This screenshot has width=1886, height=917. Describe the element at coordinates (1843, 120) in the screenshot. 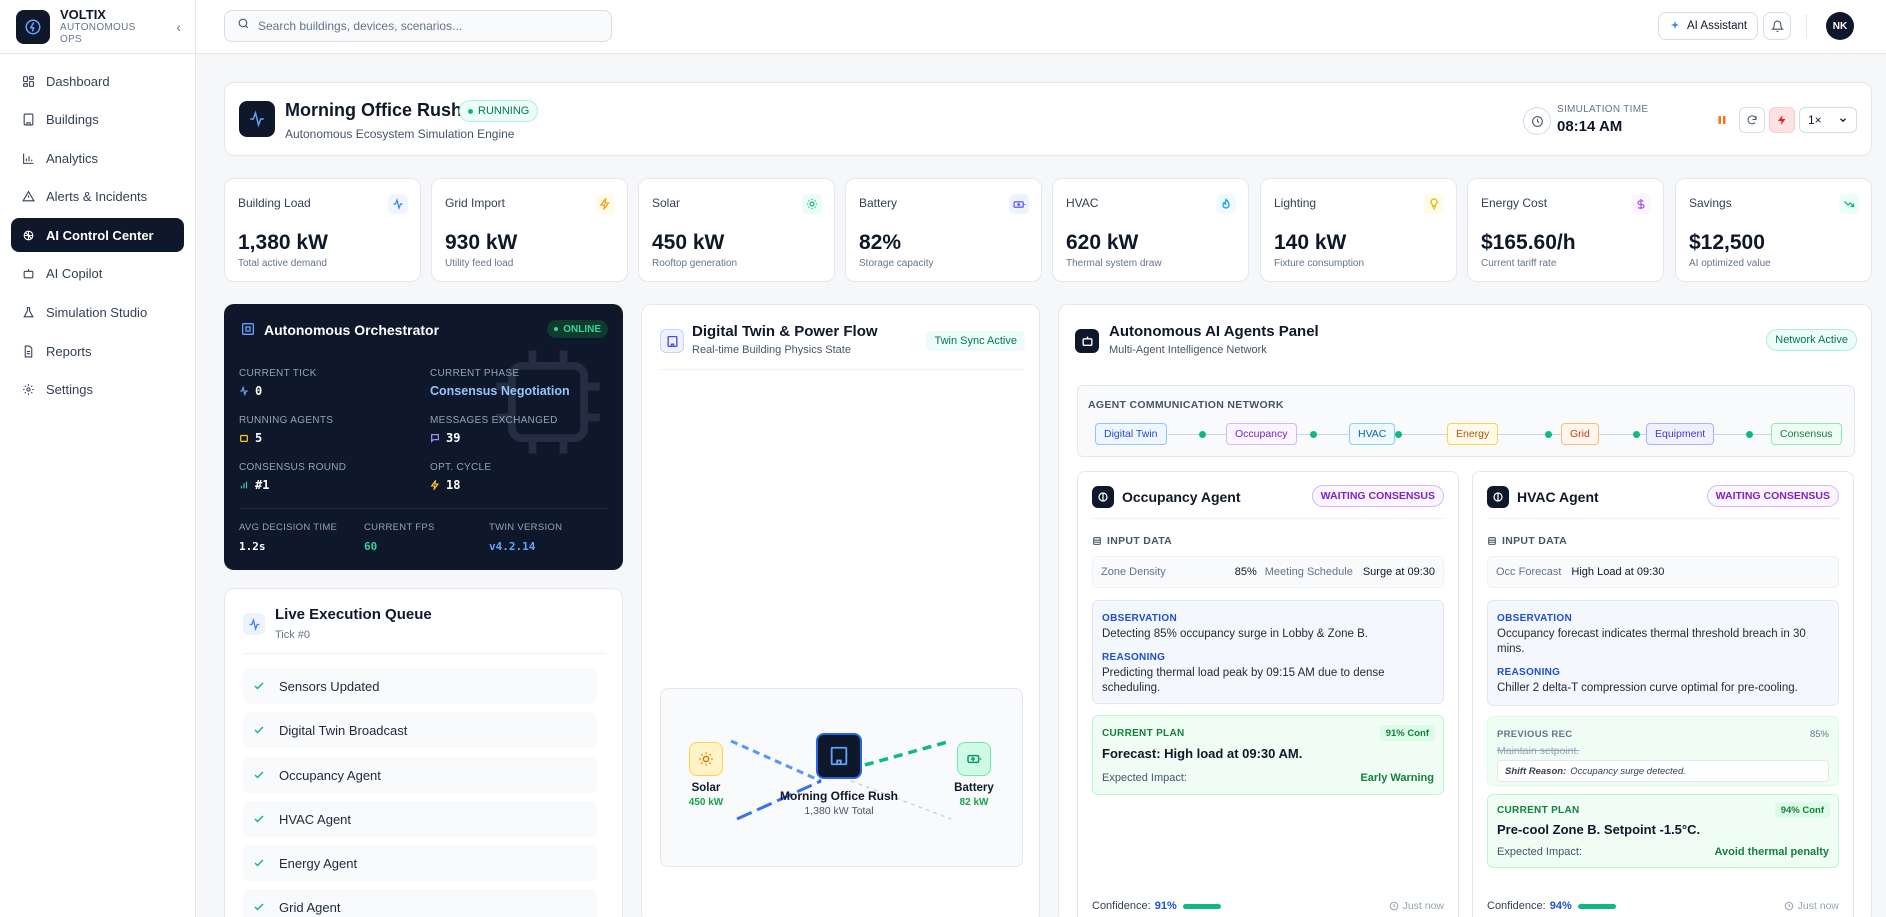

I see `chevron-down-icon` at that location.